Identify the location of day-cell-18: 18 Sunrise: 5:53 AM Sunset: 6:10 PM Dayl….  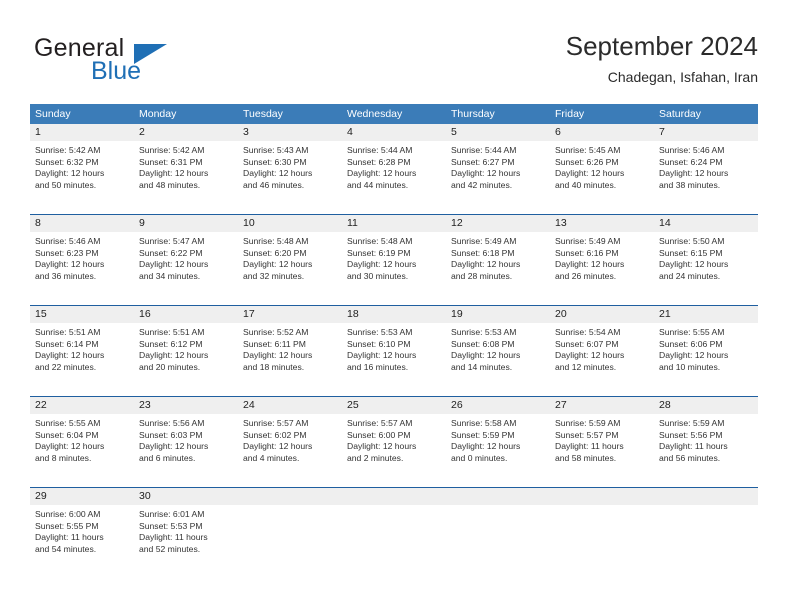
(394, 351).